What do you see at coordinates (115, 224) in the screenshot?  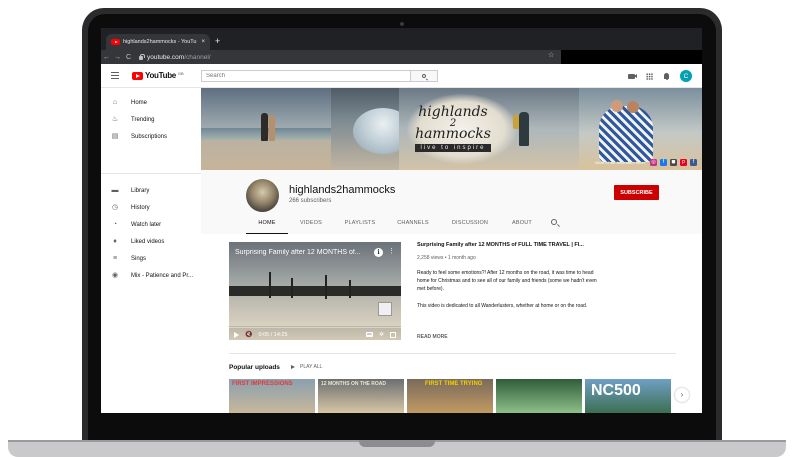 I see `watch-later-icon: ◔` at bounding box center [115, 224].